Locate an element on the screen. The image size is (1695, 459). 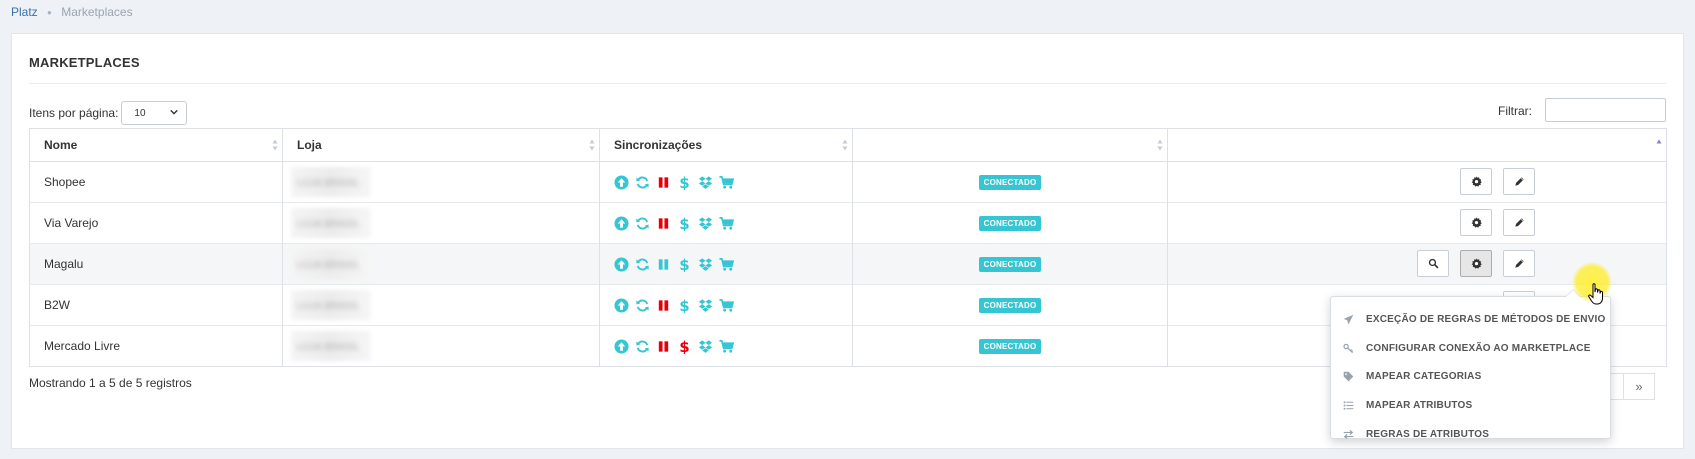
column-header-sincronizacoes: Sincronizações is located at coordinates (726, 145).